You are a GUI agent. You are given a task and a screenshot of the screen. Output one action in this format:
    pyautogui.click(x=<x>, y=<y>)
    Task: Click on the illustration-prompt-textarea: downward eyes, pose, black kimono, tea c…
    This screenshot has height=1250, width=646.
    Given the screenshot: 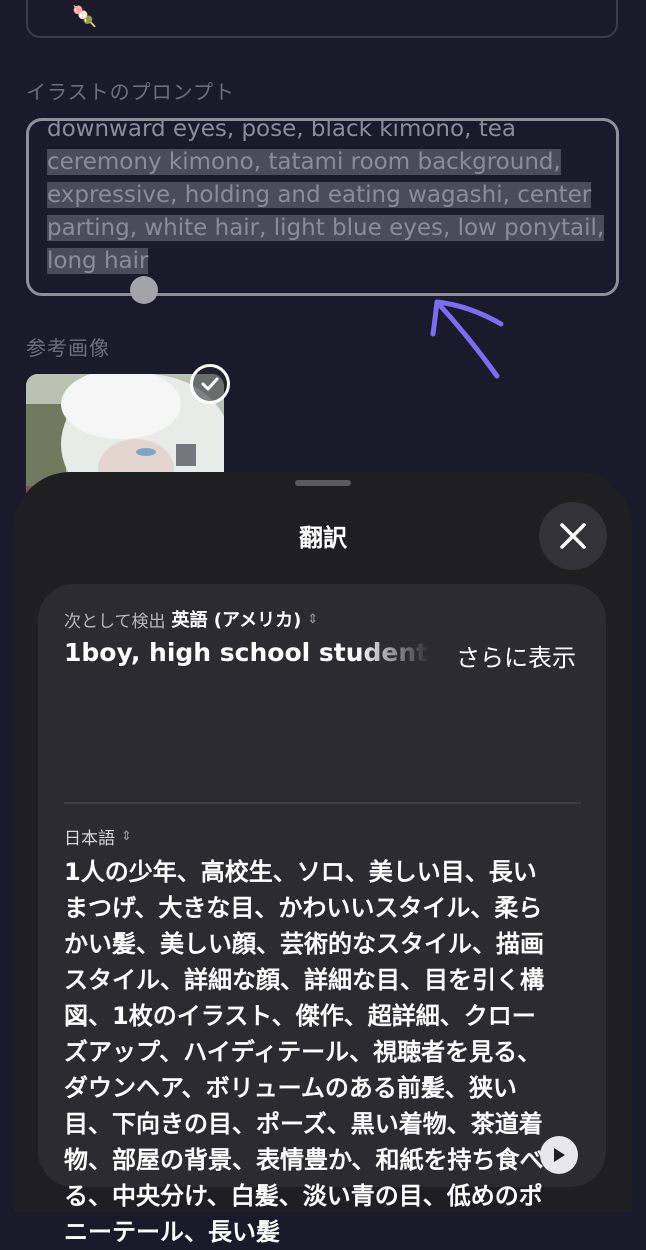 What is the action you would take?
    pyautogui.click(x=322, y=207)
    